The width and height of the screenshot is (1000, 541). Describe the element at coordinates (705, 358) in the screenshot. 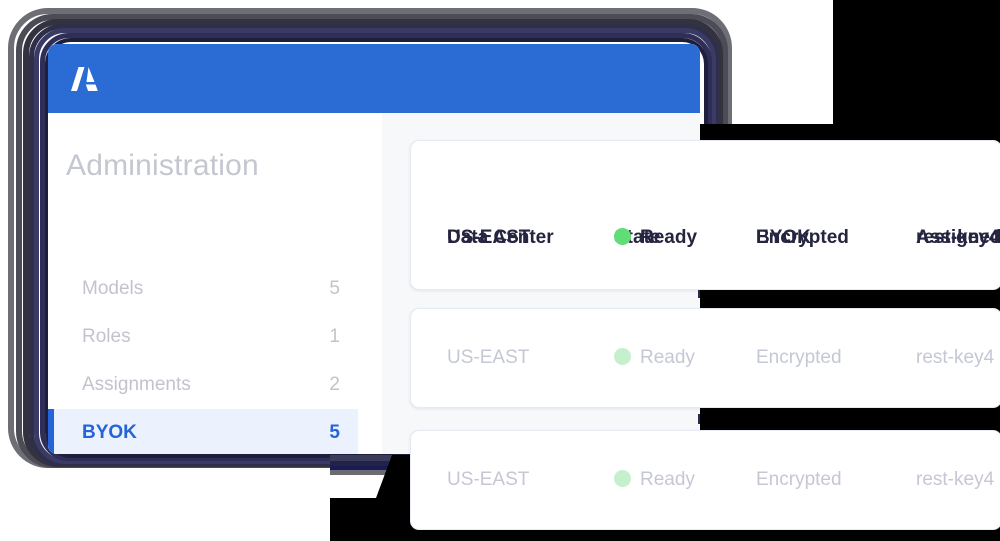

I see `table-row-card-2-overlay: US-EAST Ready Encrypted rest-key4` at that location.